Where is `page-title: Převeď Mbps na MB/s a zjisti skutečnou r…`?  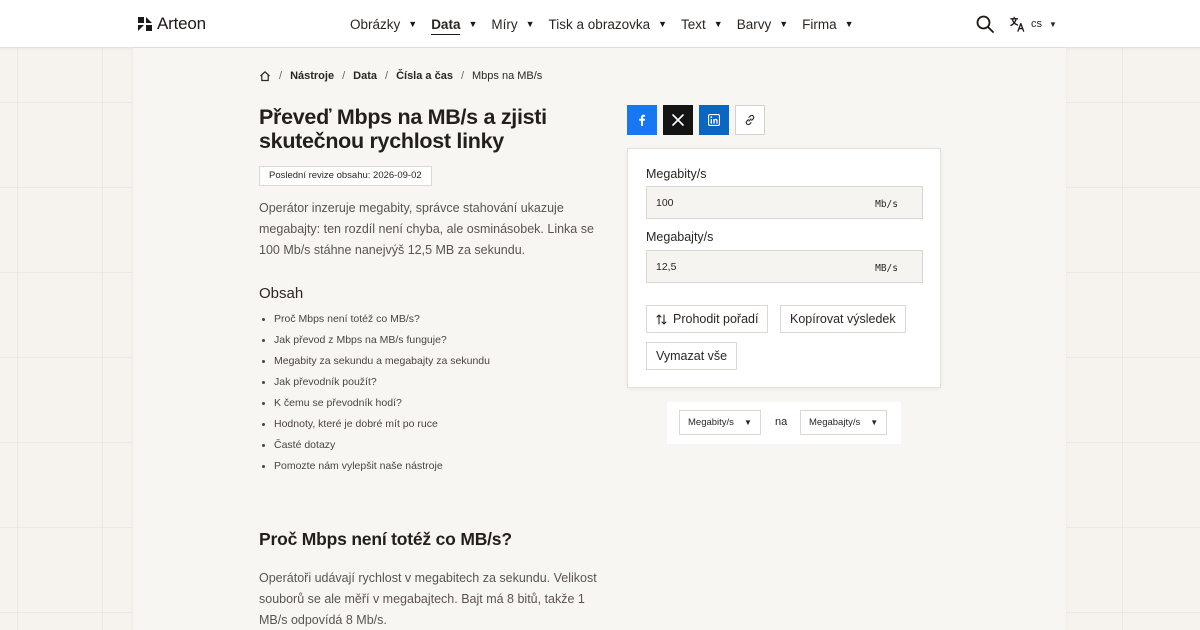
page-title: Převeď Mbps na MB/s a zjisti skutečnou r… is located at coordinates (403, 129).